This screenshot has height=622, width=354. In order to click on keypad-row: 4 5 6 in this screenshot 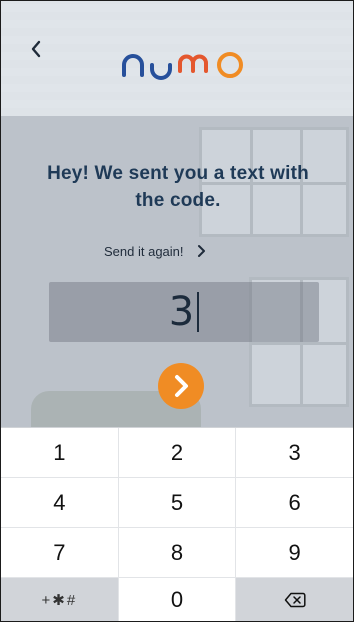, I will do `click(177, 503)`.